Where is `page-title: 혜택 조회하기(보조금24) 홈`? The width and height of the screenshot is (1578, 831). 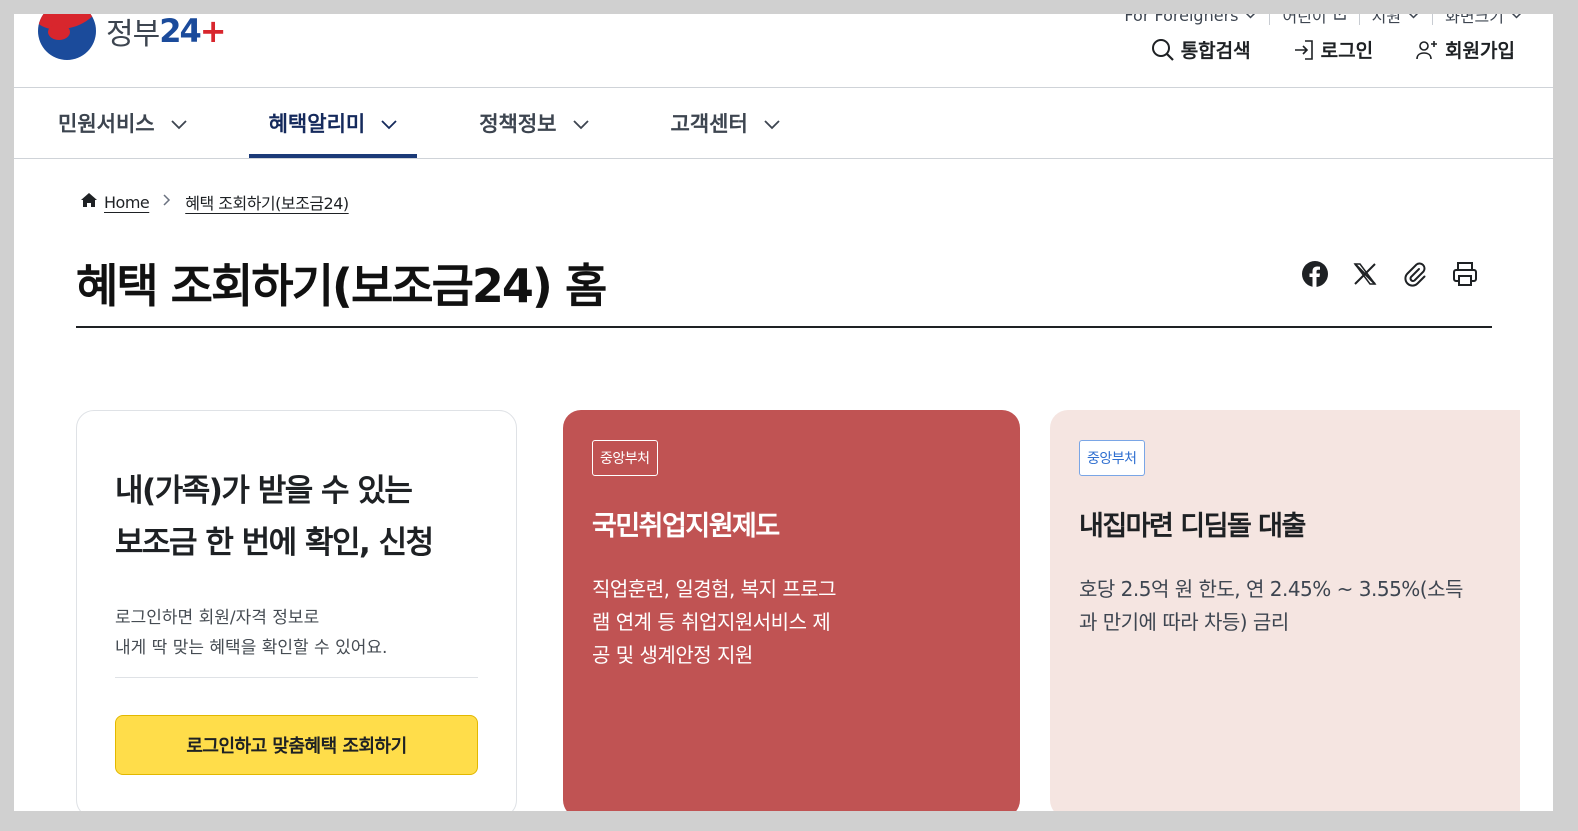 page-title: 혜택 조회하기(보조금24) 홈 is located at coordinates (341, 286).